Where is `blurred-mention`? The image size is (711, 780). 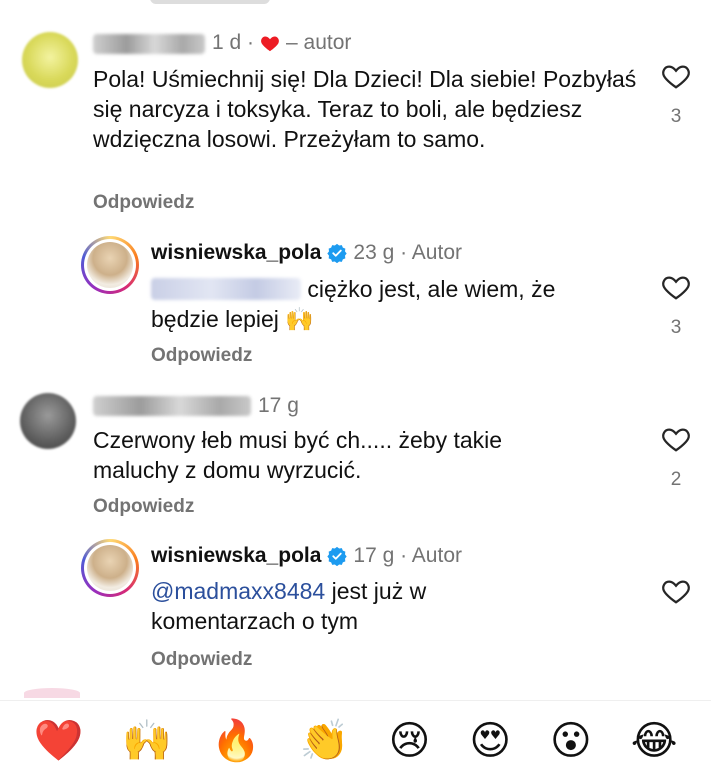 blurred-mention is located at coordinates (226, 289).